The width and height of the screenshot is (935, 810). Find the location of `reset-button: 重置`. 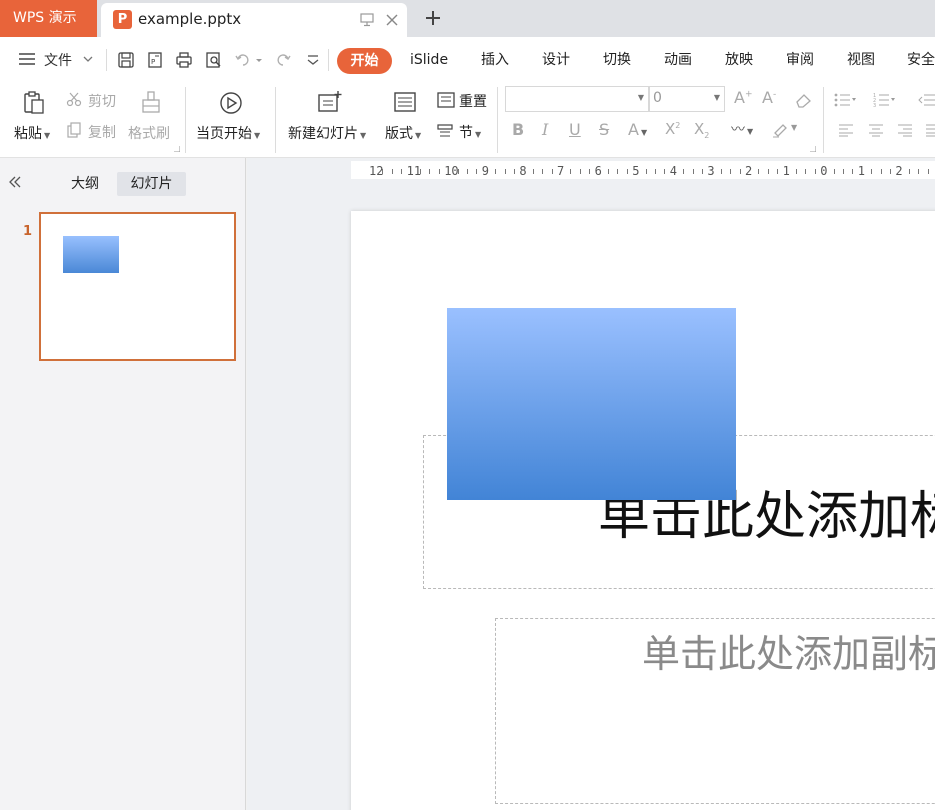

reset-button: 重置 is located at coordinates (473, 101).